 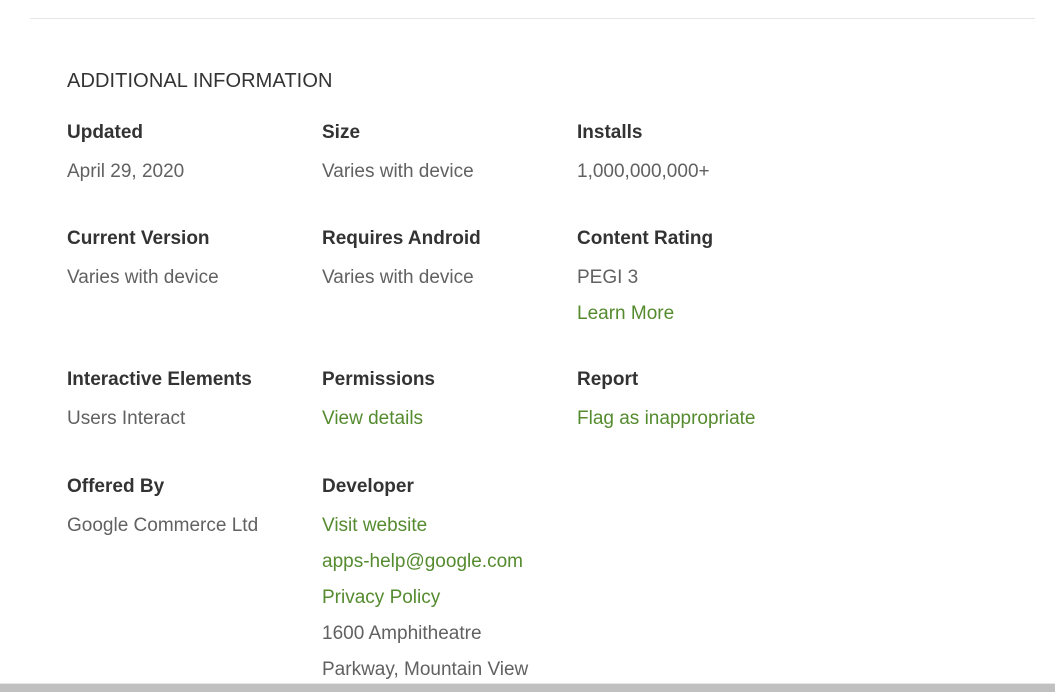 I want to click on learn-more-link: Learn More, so click(x=702, y=314).